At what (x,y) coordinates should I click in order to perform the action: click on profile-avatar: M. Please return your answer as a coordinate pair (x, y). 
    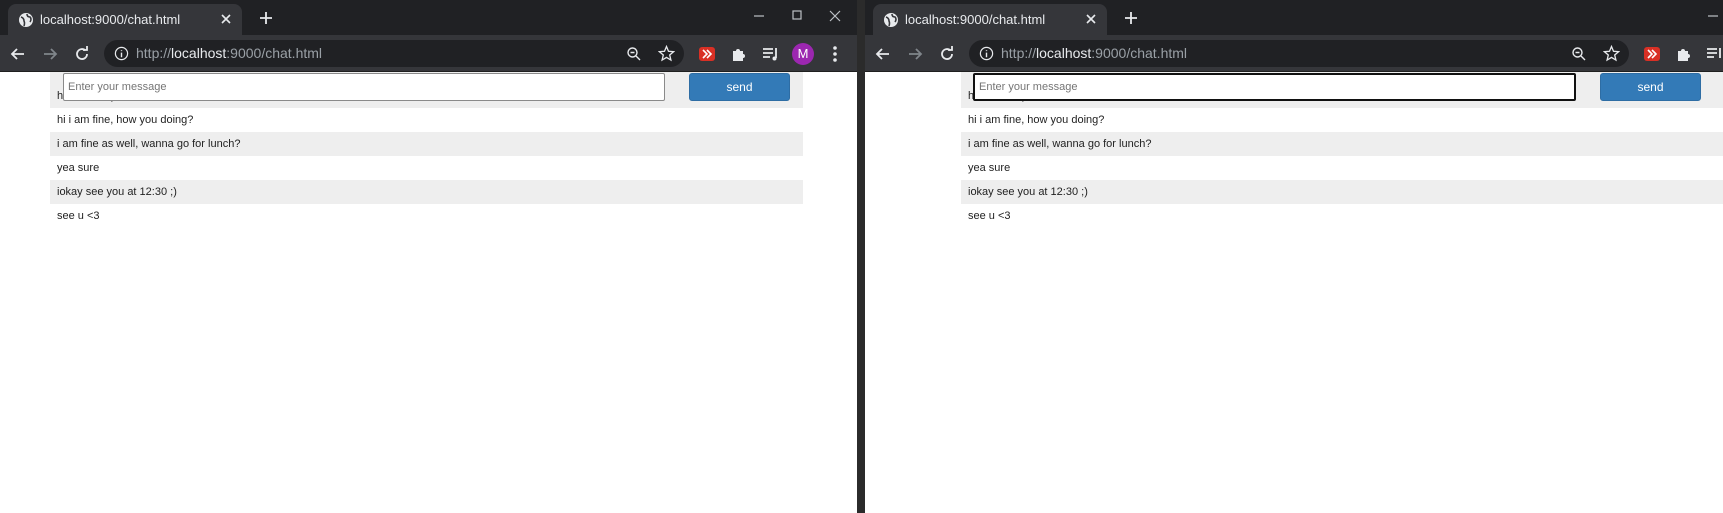
    Looking at the image, I should click on (803, 54).